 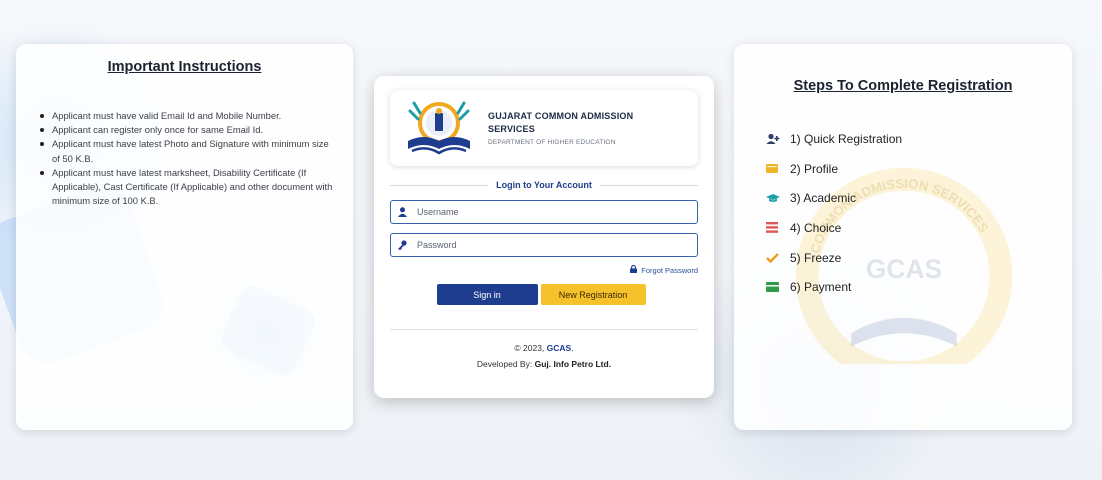 I want to click on step-label: 3) Academic, so click(x=823, y=198).